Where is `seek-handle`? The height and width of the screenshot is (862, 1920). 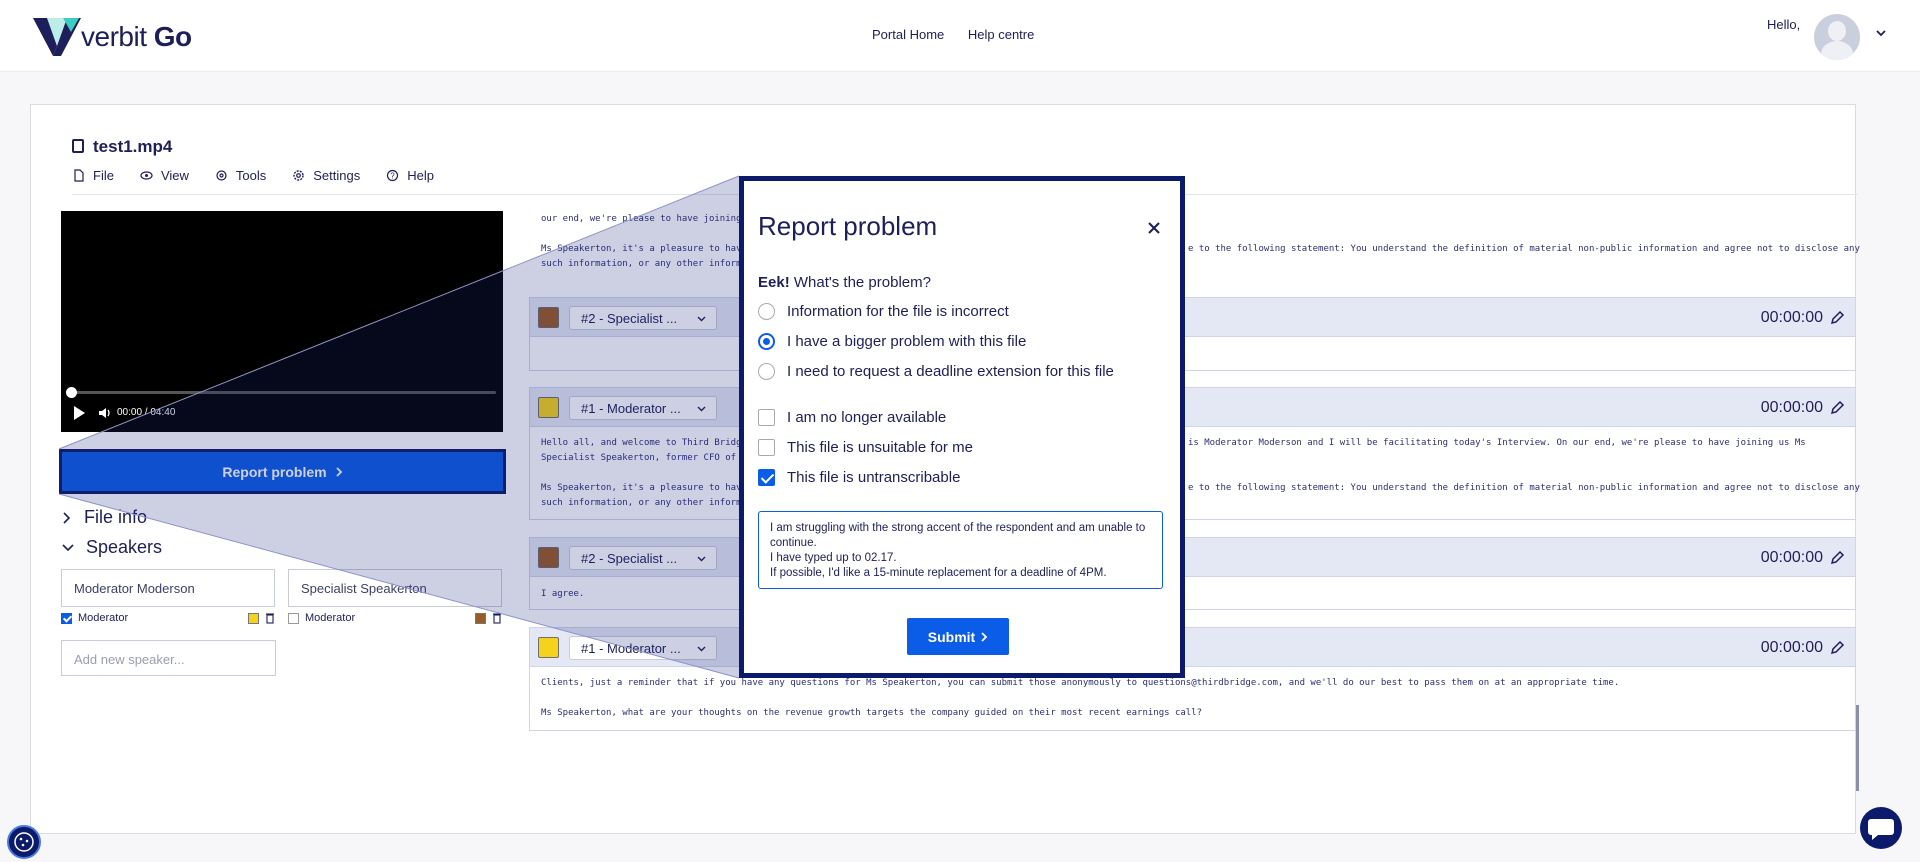
seek-handle is located at coordinates (71, 392).